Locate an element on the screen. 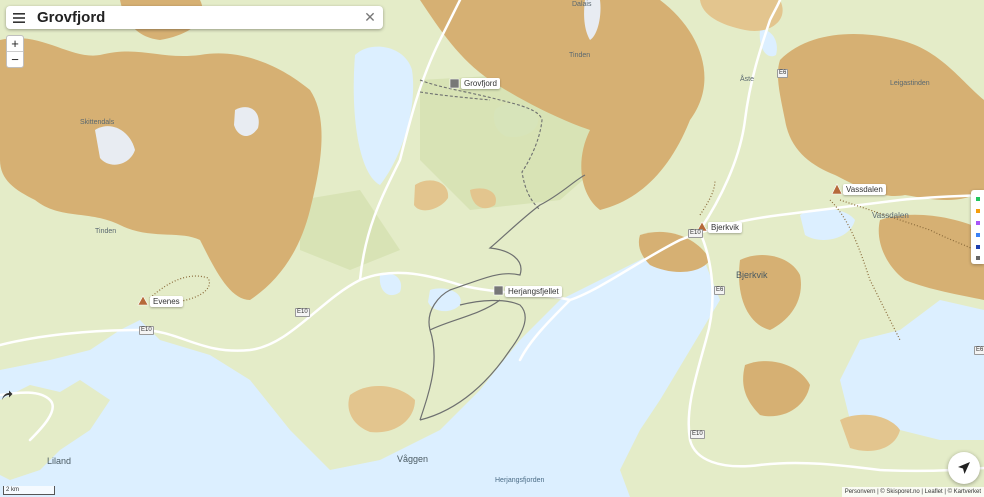 Image resolution: width=984 pixels, height=497 pixels. search-bar: Grovfjord ✕ is located at coordinates (194, 17).